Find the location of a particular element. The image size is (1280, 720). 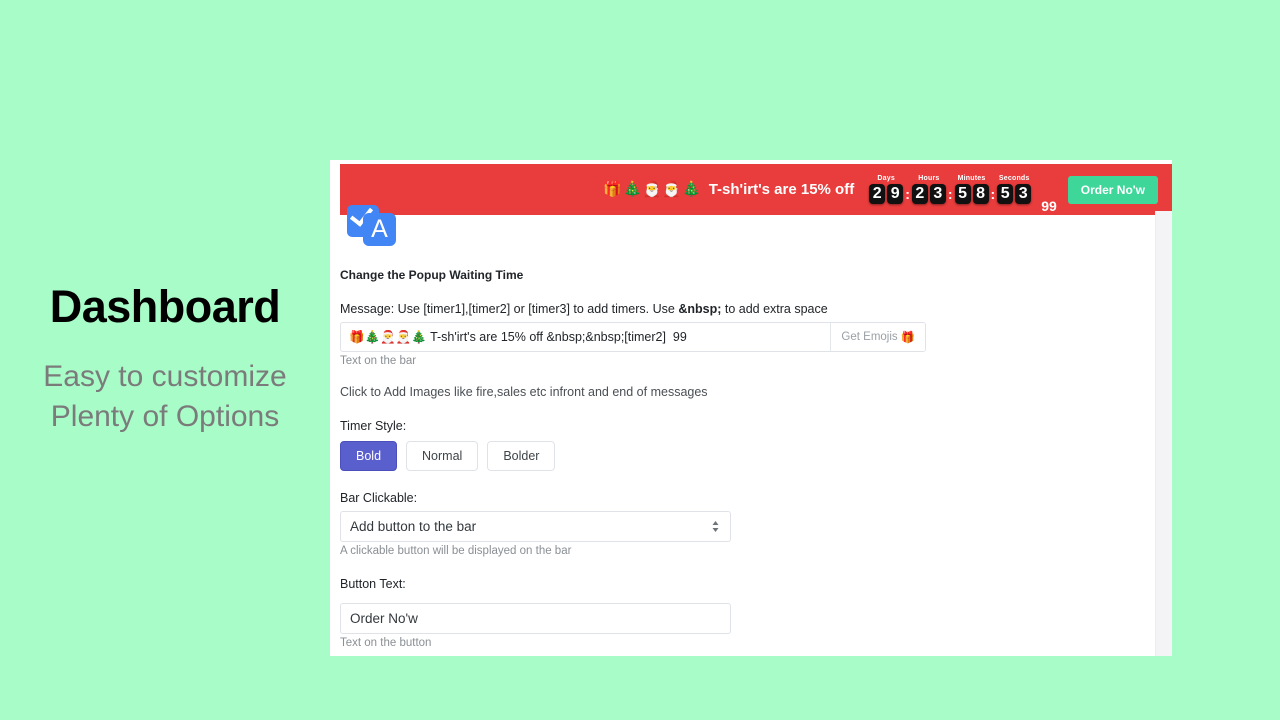

bar-emoji-group: 🎁🎄🎅🎅🎄 is located at coordinates (652, 189).